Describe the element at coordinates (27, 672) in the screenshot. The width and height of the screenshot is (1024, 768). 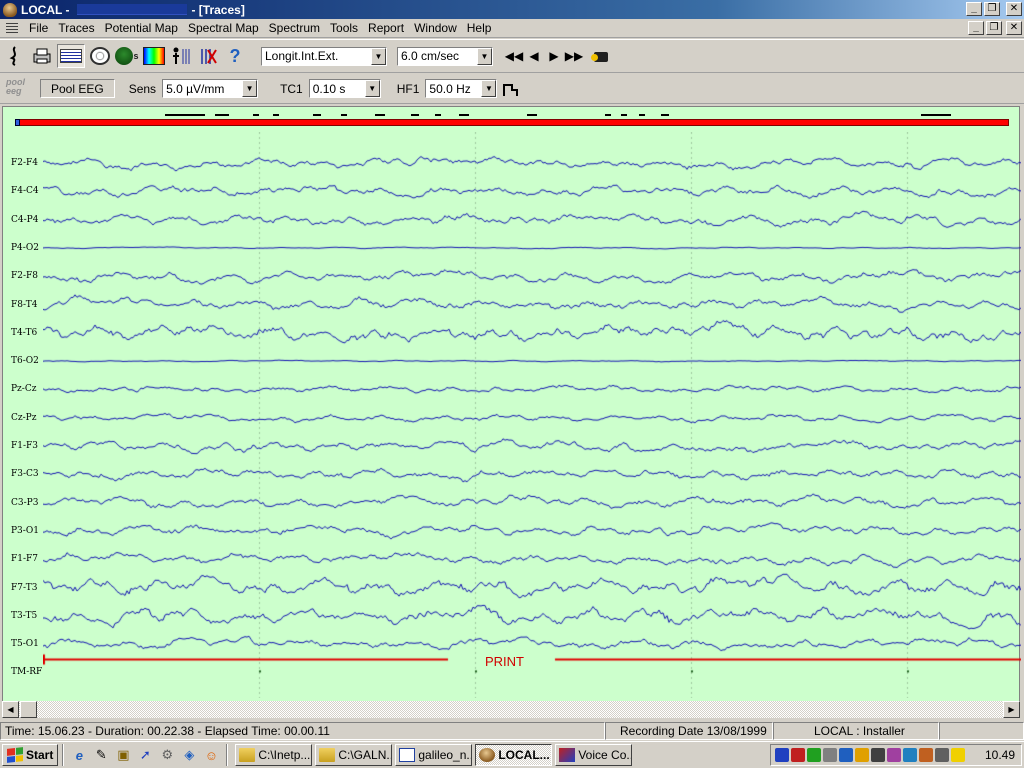
I see `channel-label: TM-RF` at that location.